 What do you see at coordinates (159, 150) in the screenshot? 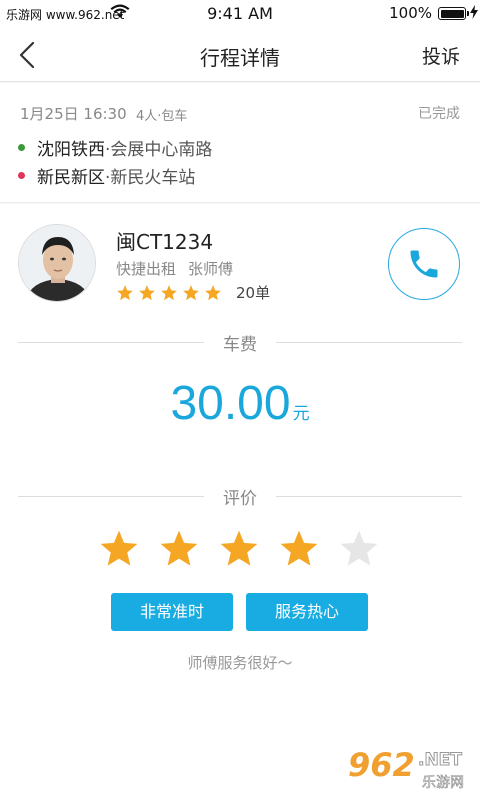
I see `origin-detail: ·会展中心南路` at bounding box center [159, 150].